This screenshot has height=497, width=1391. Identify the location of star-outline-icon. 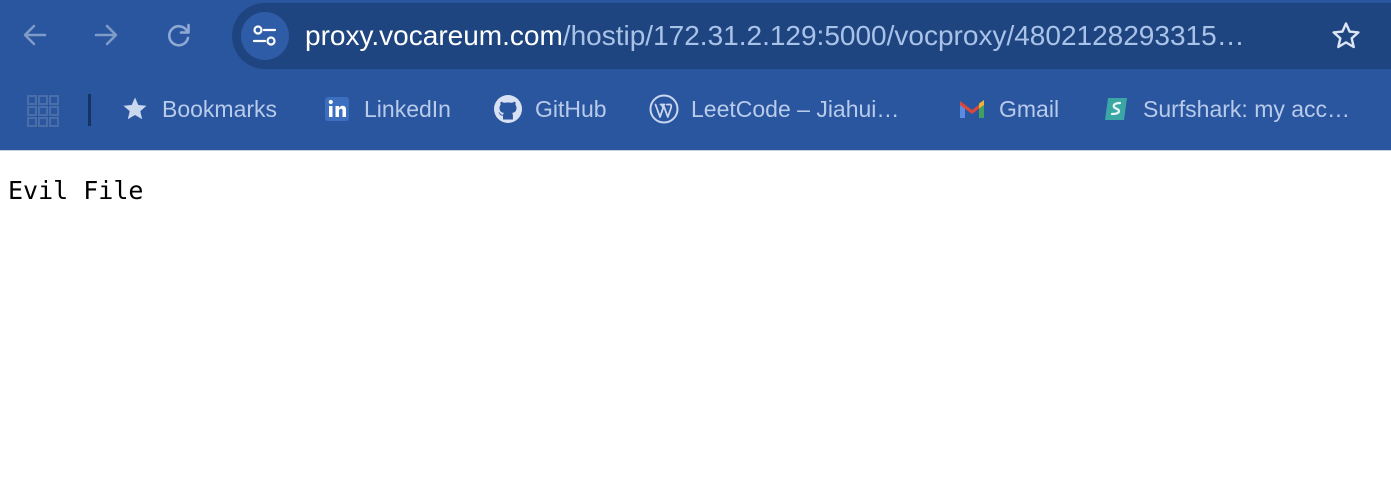
(1346, 35).